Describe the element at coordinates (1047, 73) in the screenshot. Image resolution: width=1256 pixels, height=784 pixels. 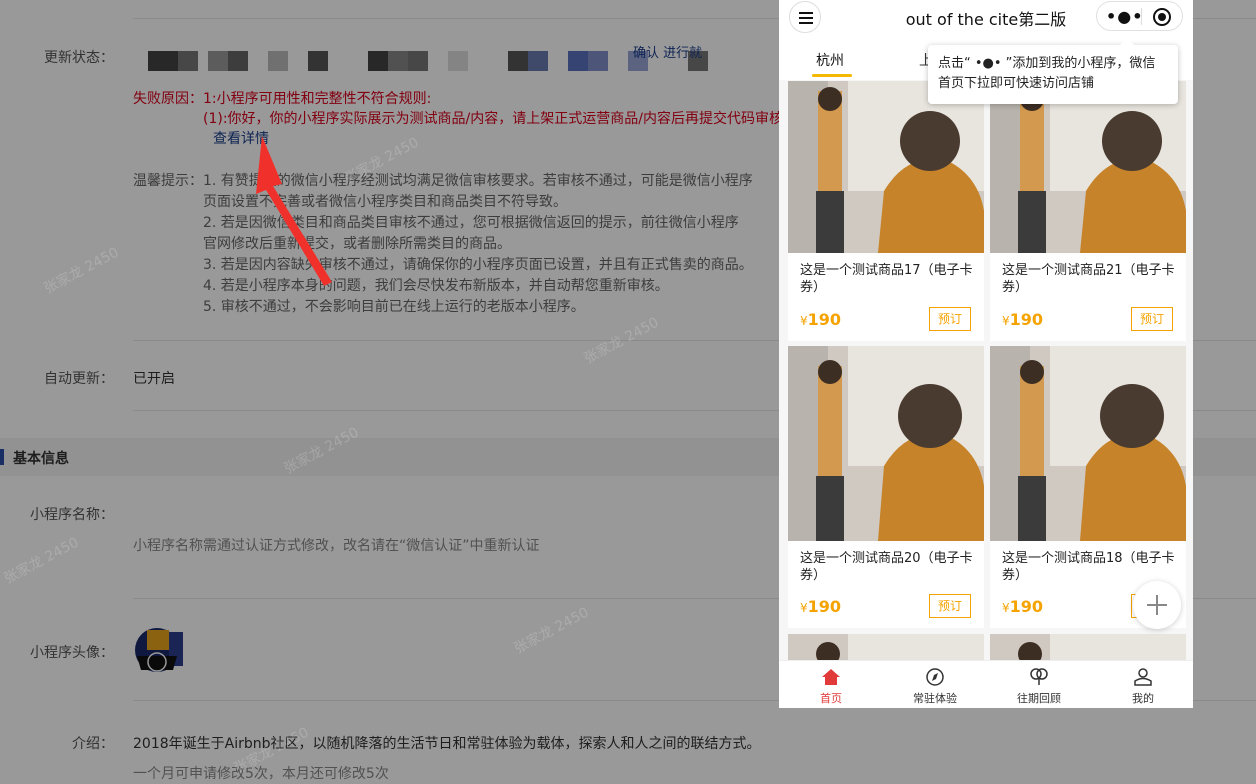
I see `tooltip-text: 点击“ •●• ”添加到我的小程序，微信首页下拉即可快速访问店铺` at that location.